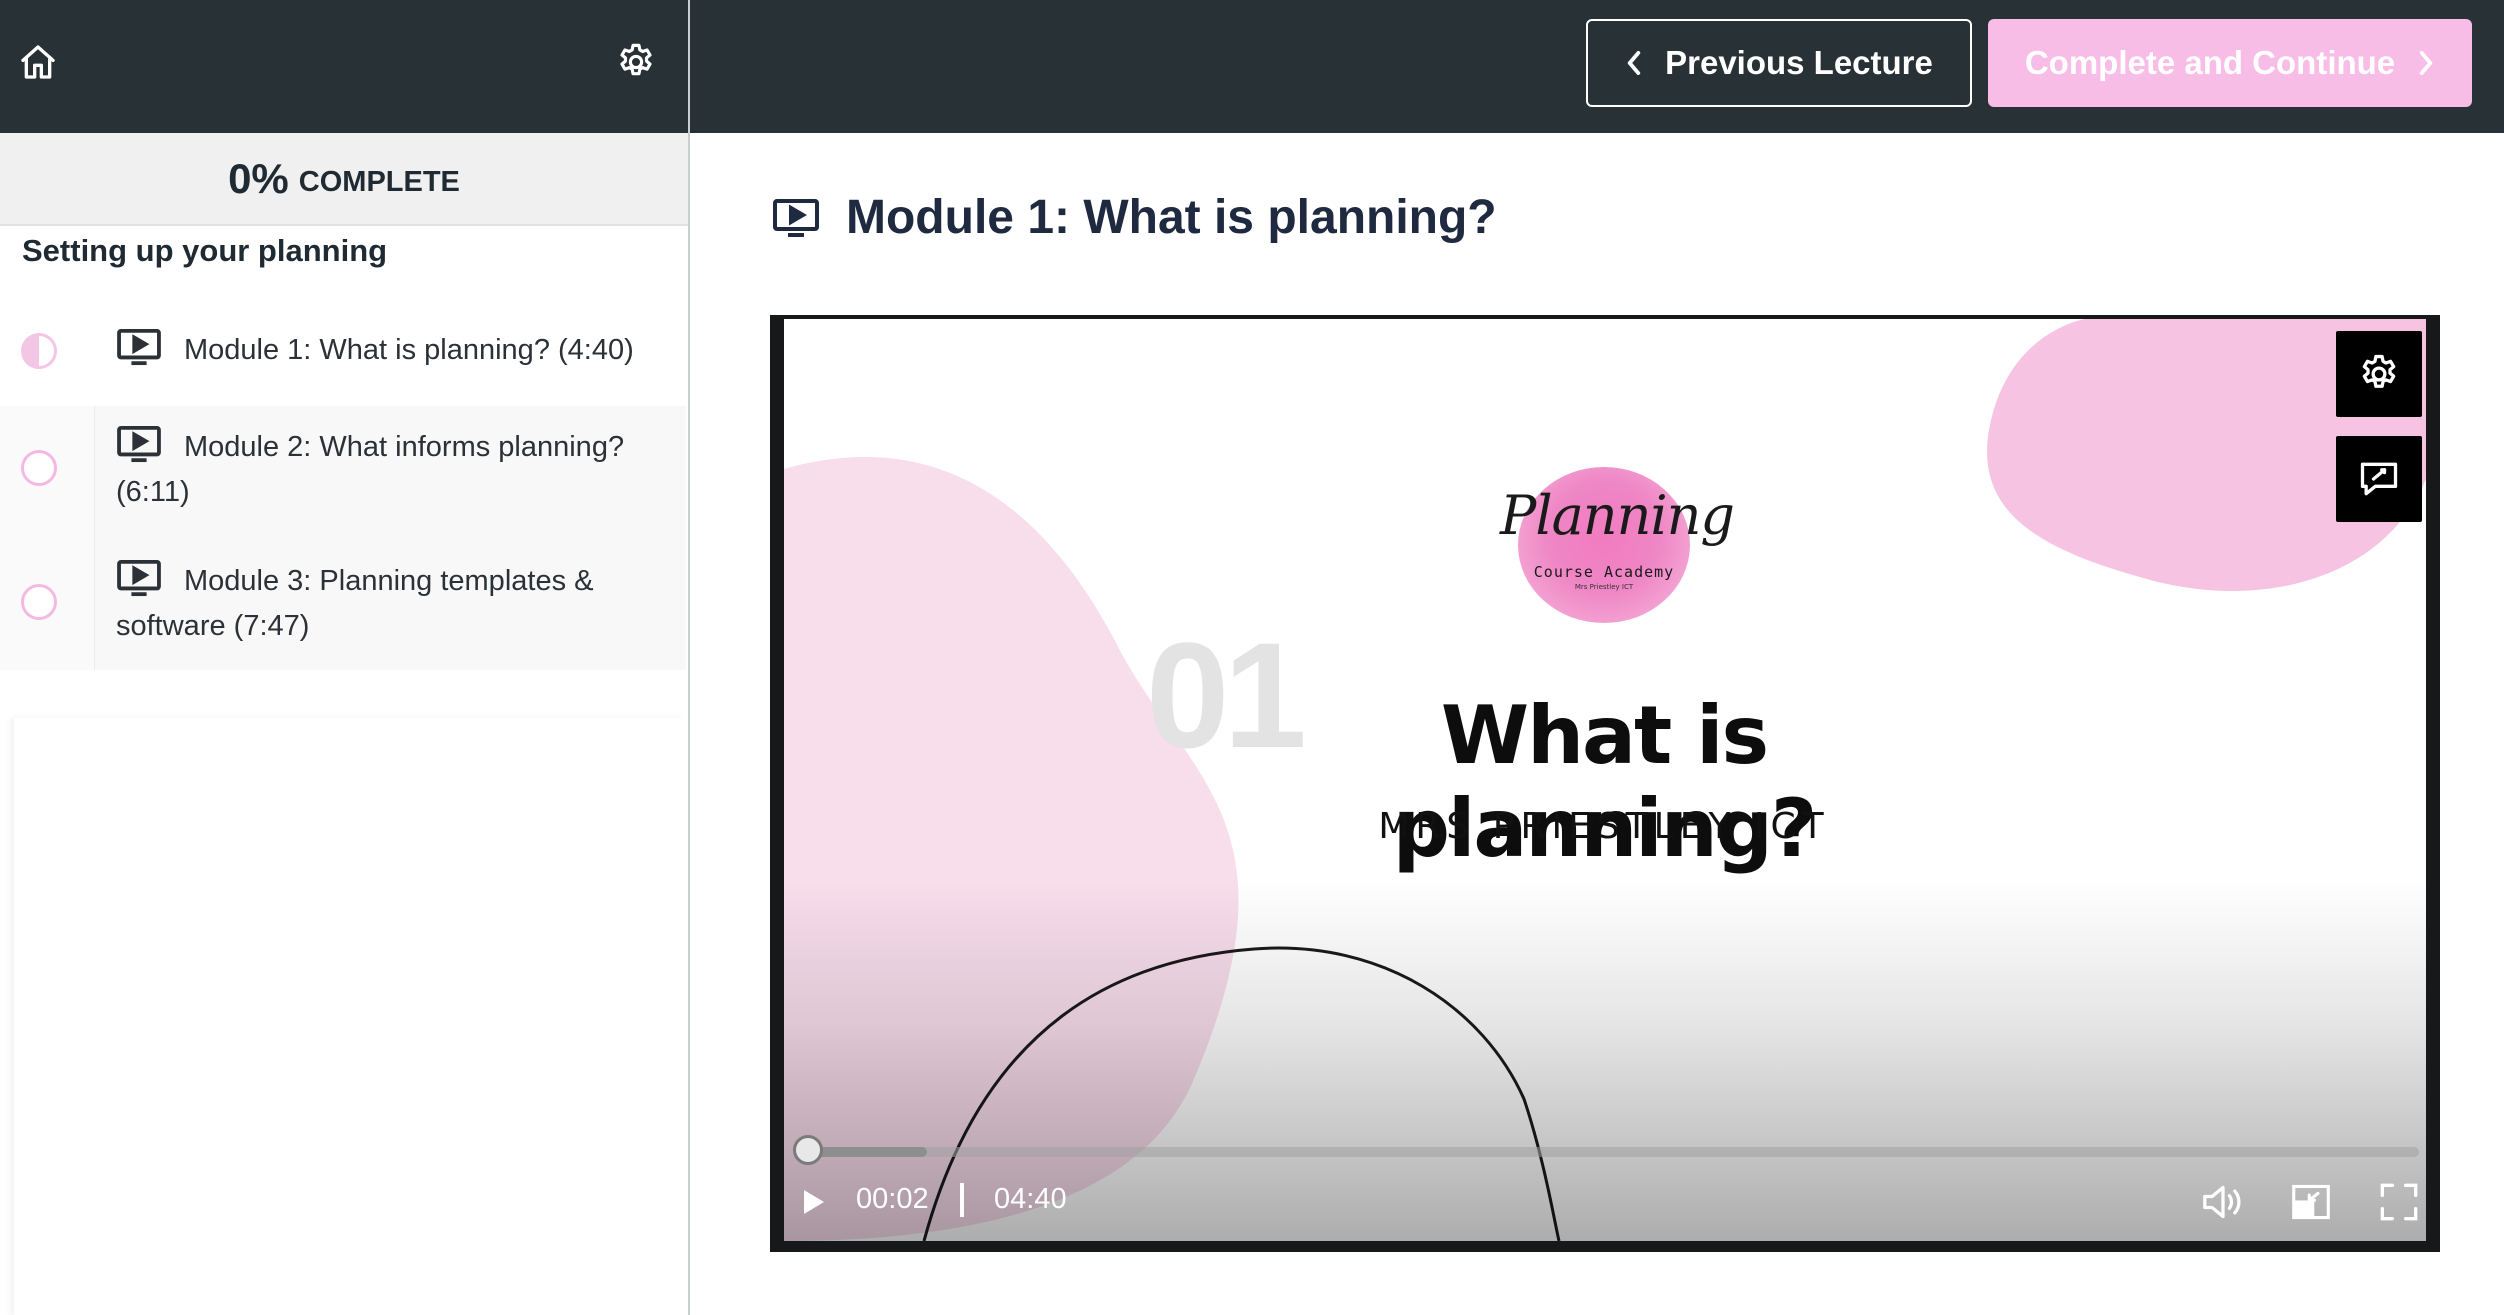  I want to click on lecture-title-container: Module 2: What informs planning? (6:11), so click(381, 470).